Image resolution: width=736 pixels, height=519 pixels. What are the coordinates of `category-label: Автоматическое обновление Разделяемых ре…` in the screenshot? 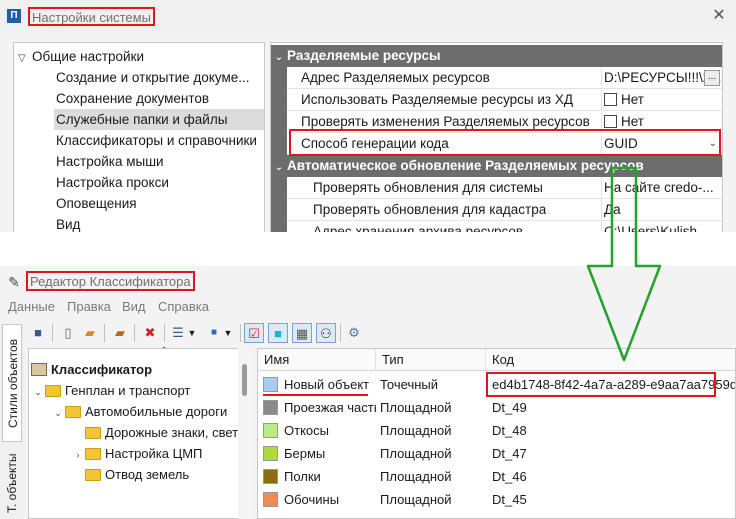 It's located at (465, 165).